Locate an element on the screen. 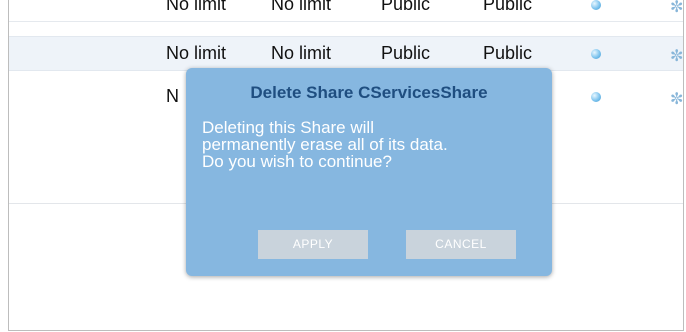 The height and width of the screenshot is (332, 686). apply-button: APPLY is located at coordinates (313, 244).